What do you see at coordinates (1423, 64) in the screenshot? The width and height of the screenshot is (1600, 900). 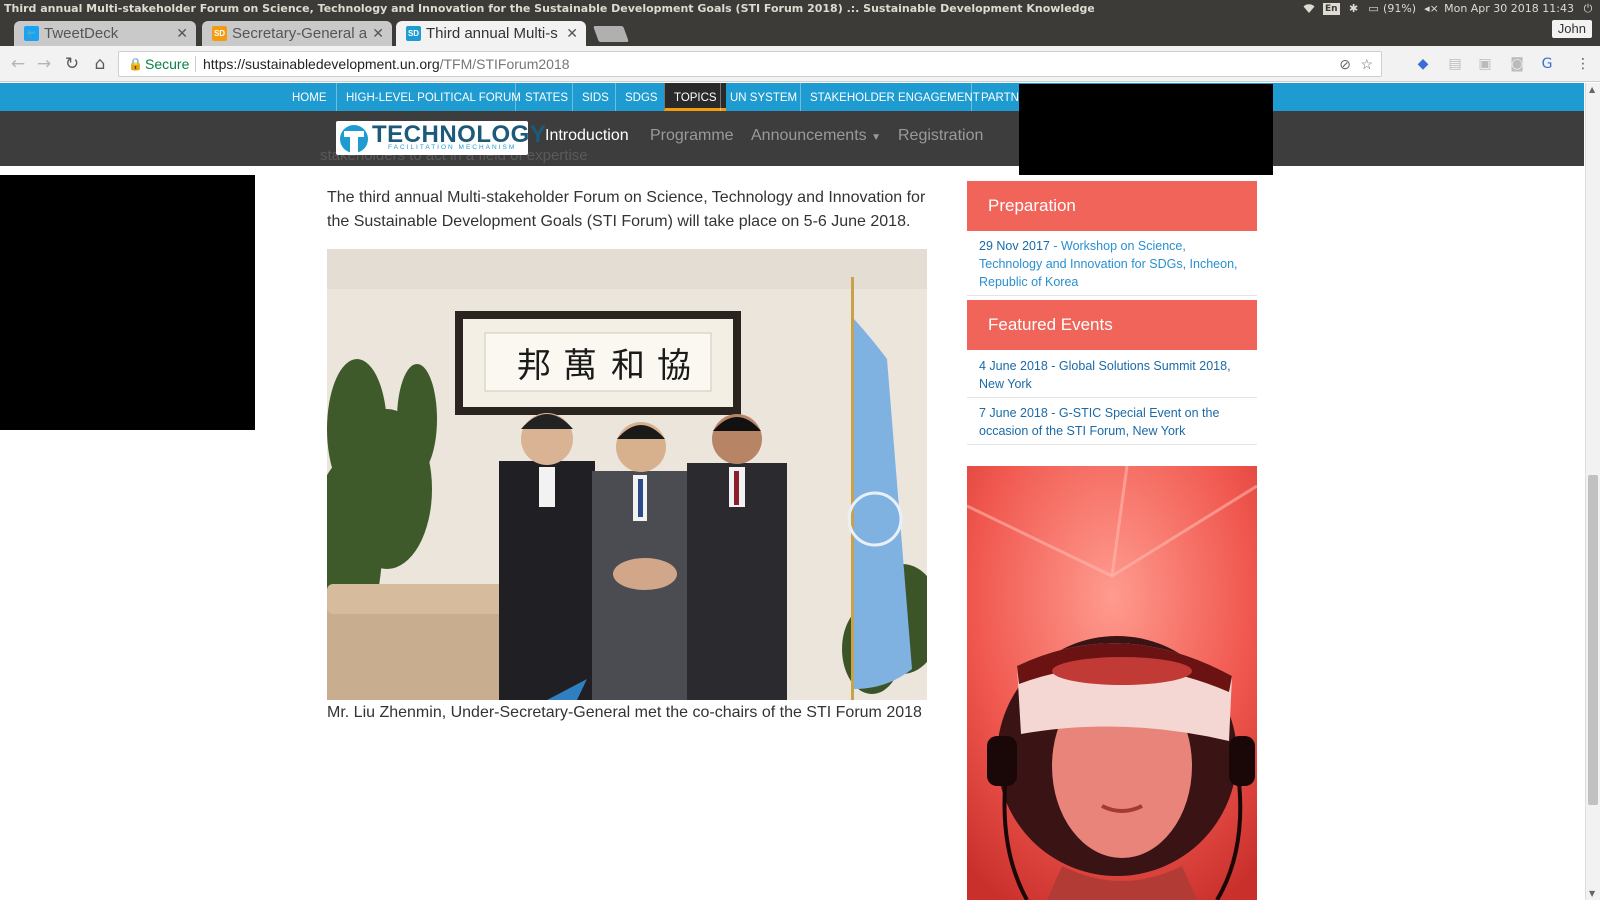 I see `extension-icon: ◆` at bounding box center [1423, 64].